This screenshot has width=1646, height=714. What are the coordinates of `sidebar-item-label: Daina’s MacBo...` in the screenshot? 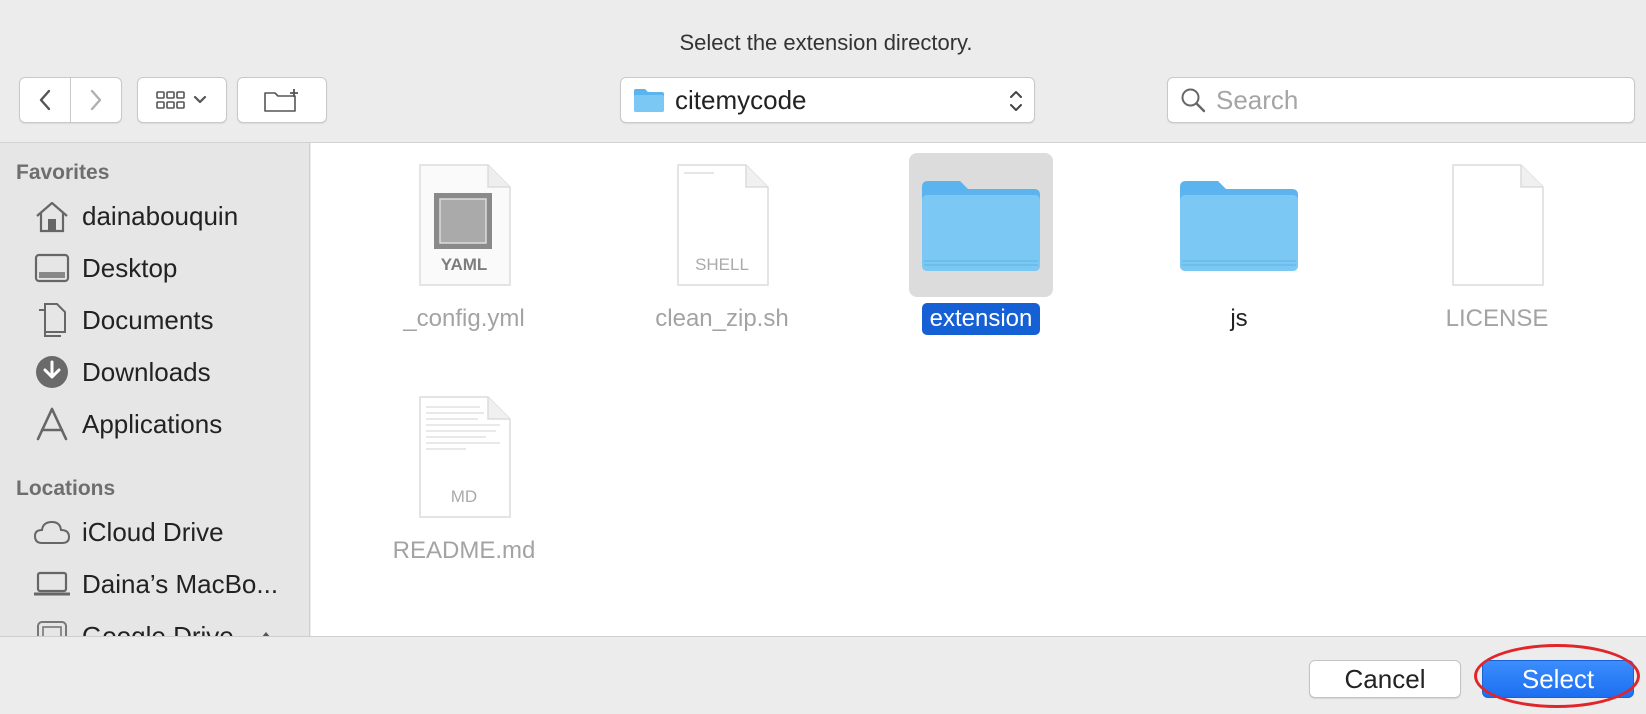 It's located at (180, 583).